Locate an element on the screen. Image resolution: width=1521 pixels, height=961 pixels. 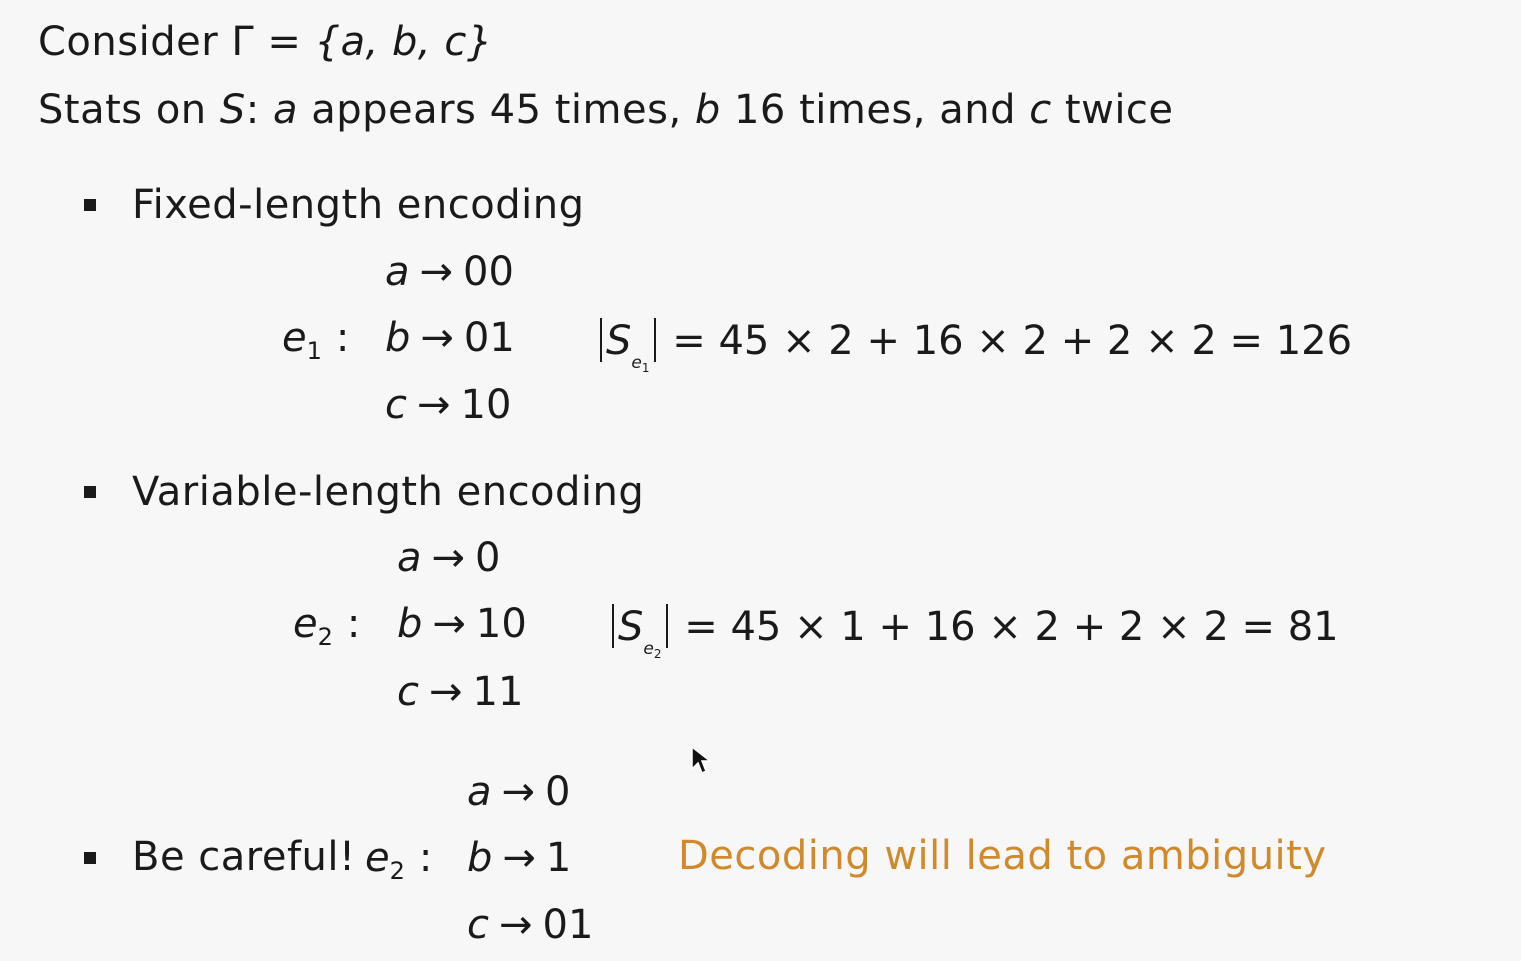
stats-text-1: appears 45 times, is located at coordinates (496, 110).